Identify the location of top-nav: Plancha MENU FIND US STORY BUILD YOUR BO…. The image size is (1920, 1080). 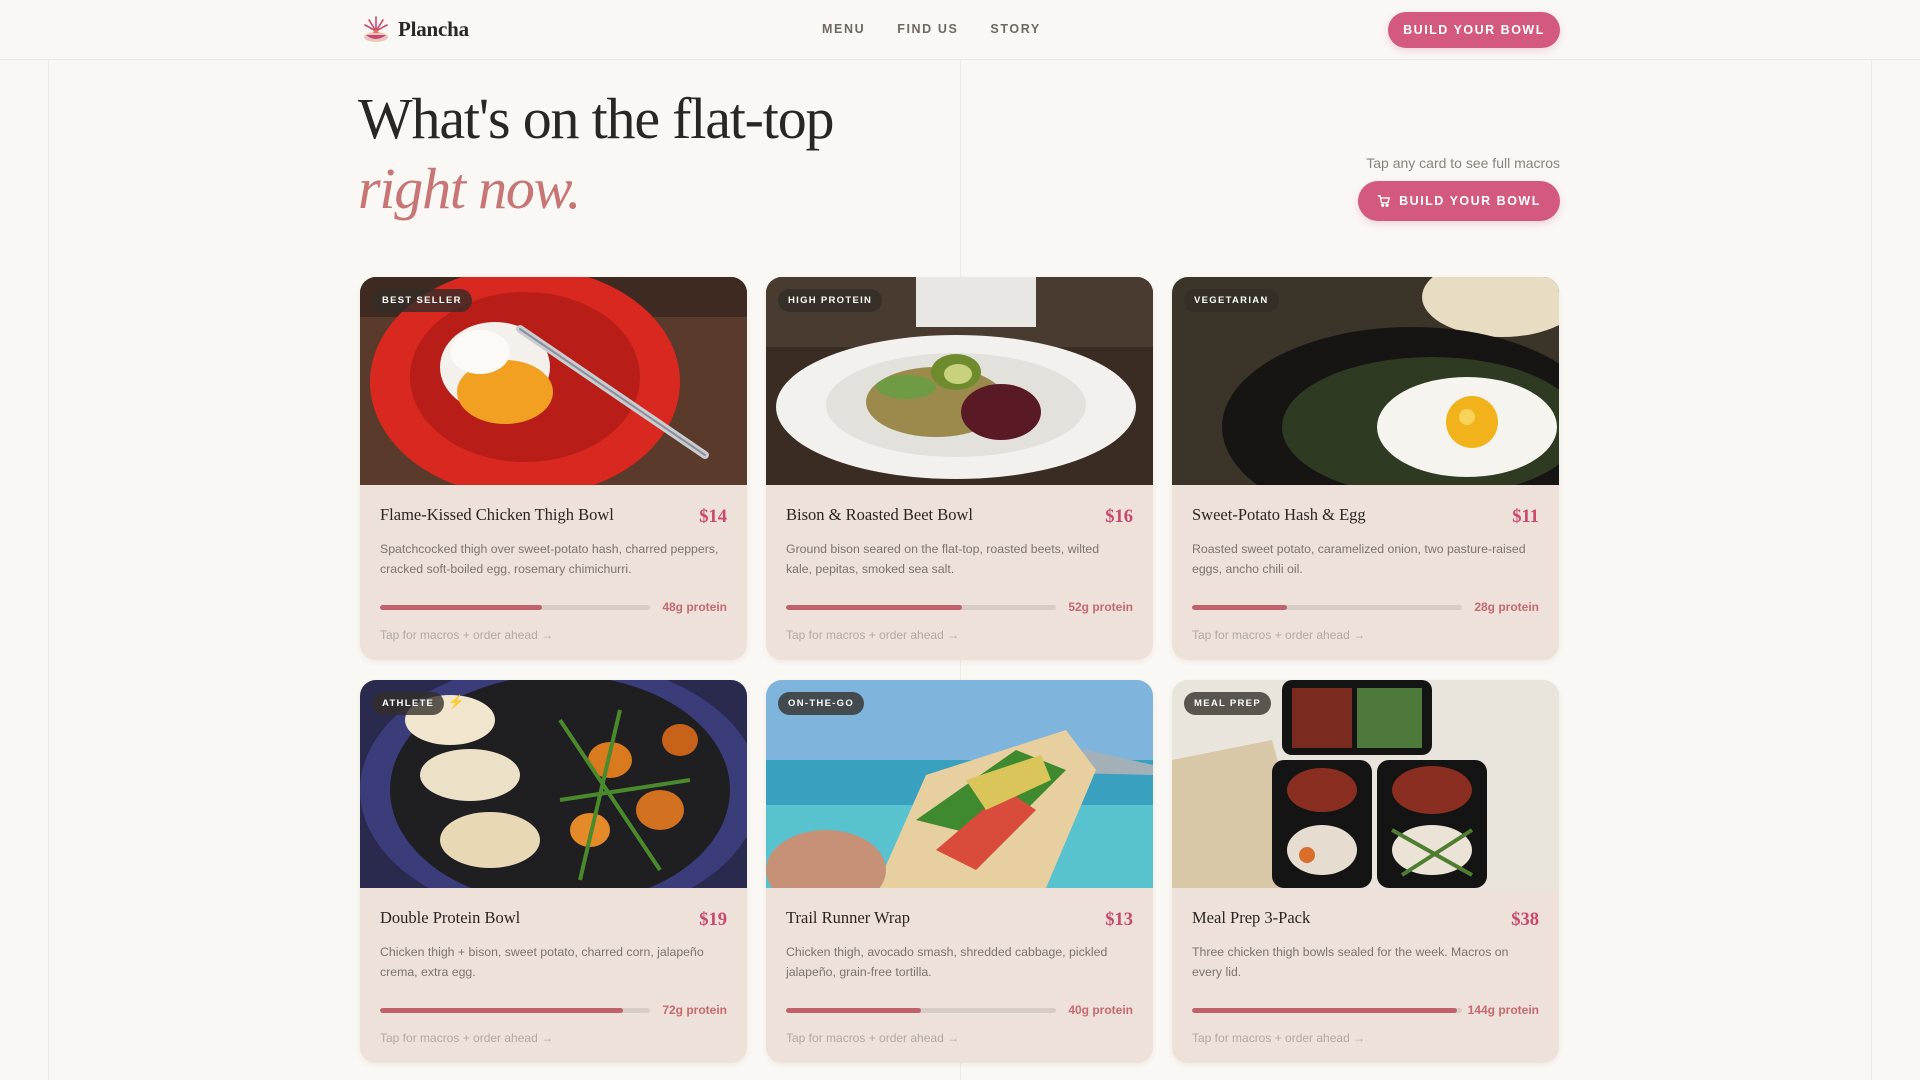
(960, 30).